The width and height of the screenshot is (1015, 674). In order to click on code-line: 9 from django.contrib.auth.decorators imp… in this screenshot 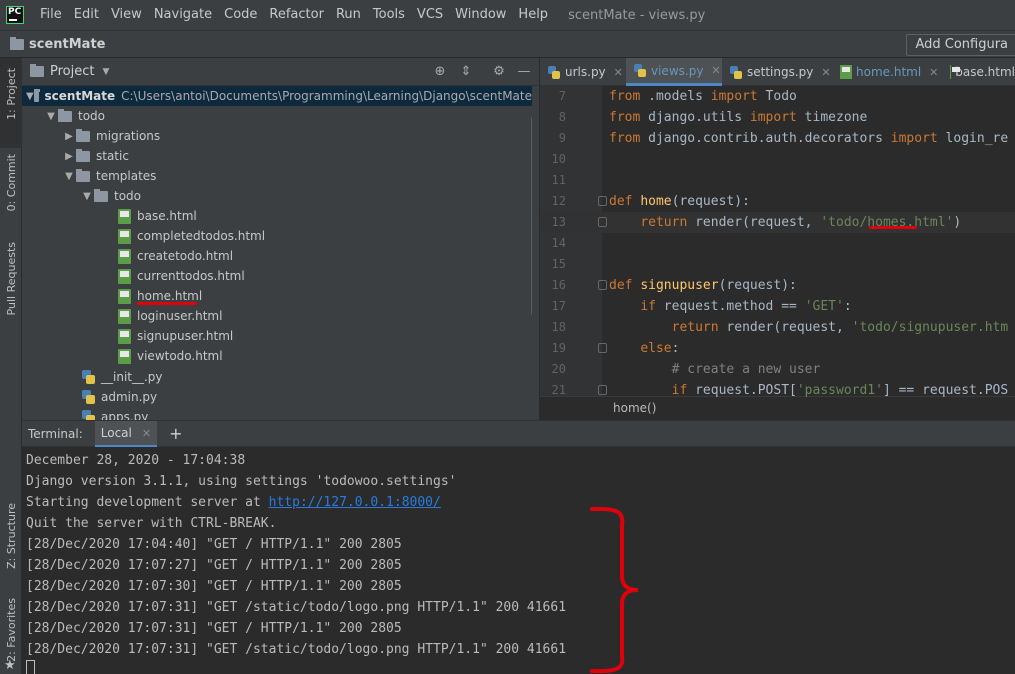, I will do `click(777, 138)`.